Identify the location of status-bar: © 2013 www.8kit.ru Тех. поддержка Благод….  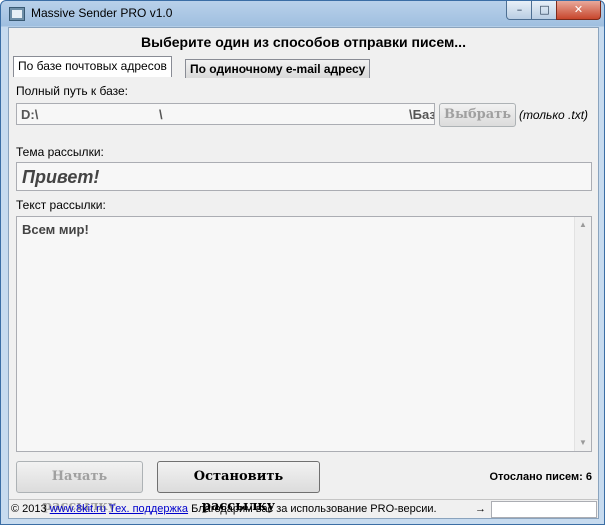
(303, 508).